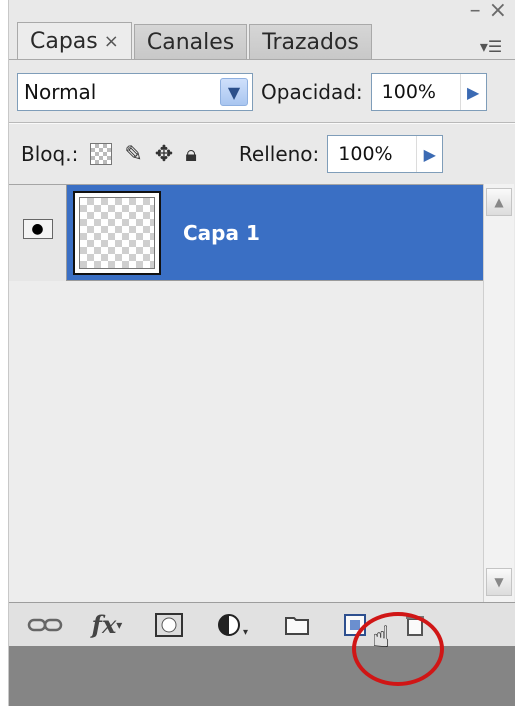 This screenshot has width=515, height=706. Describe the element at coordinates (111, 41) in the screenshot. I see `tab-close-icon: ×` at that location.